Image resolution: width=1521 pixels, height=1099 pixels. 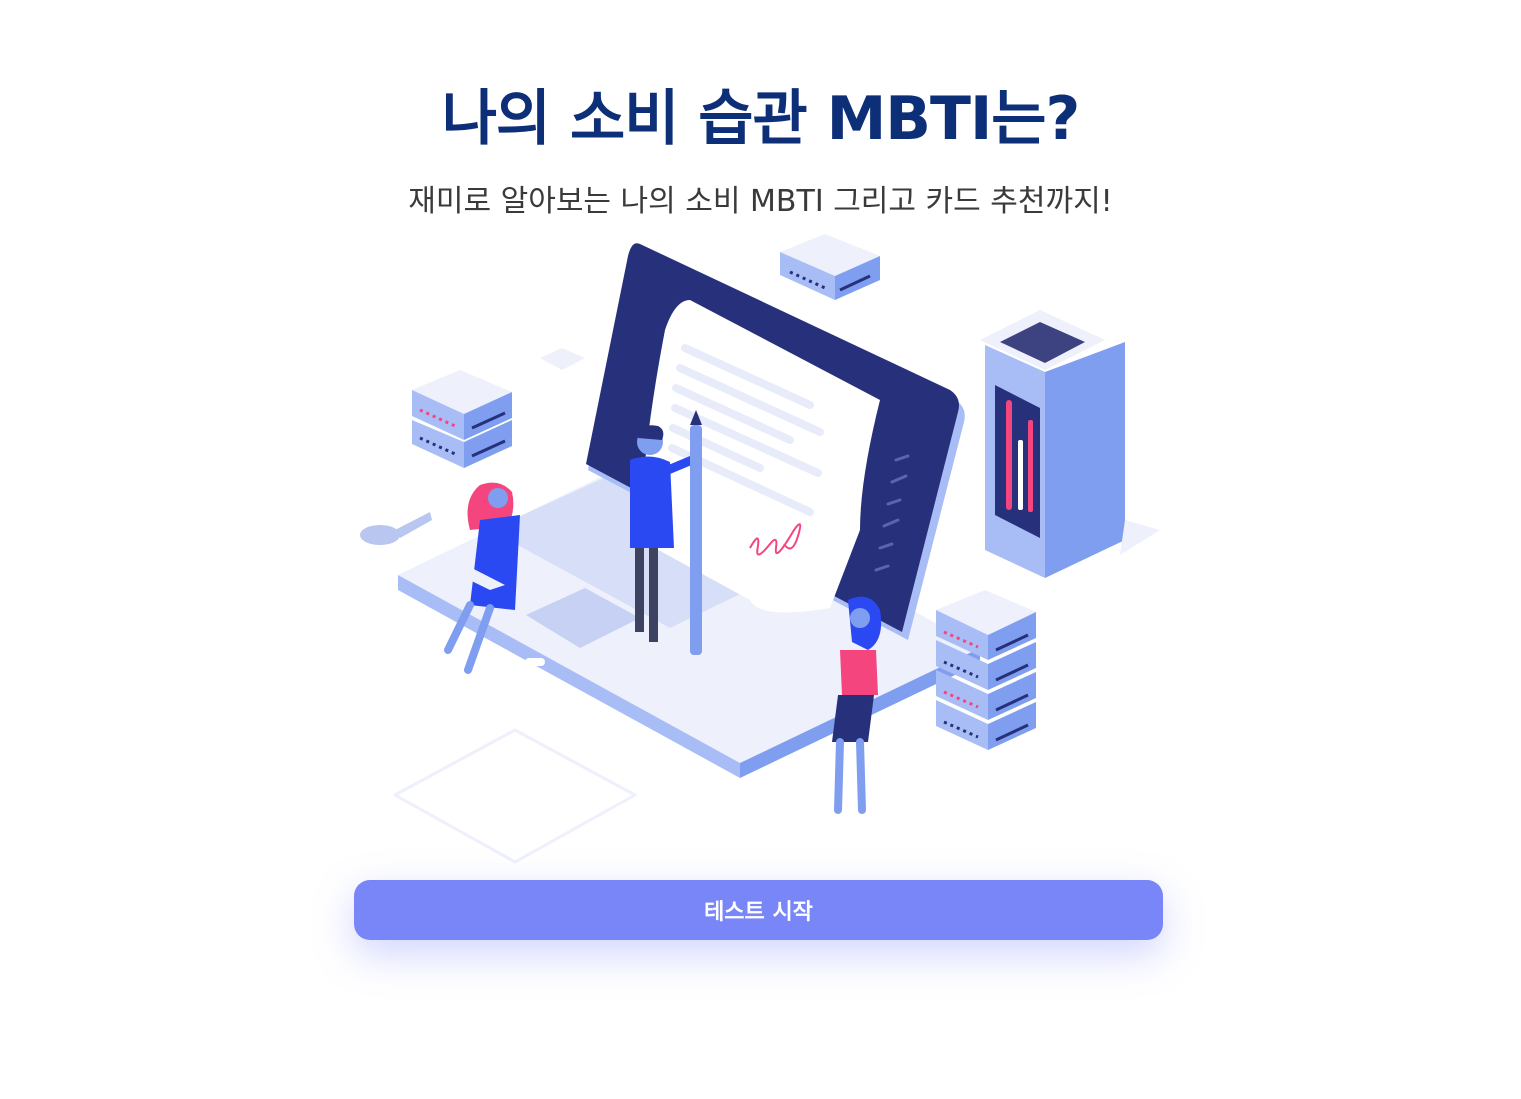 I want to click on server-stack-right, so click(x=986, y=670).